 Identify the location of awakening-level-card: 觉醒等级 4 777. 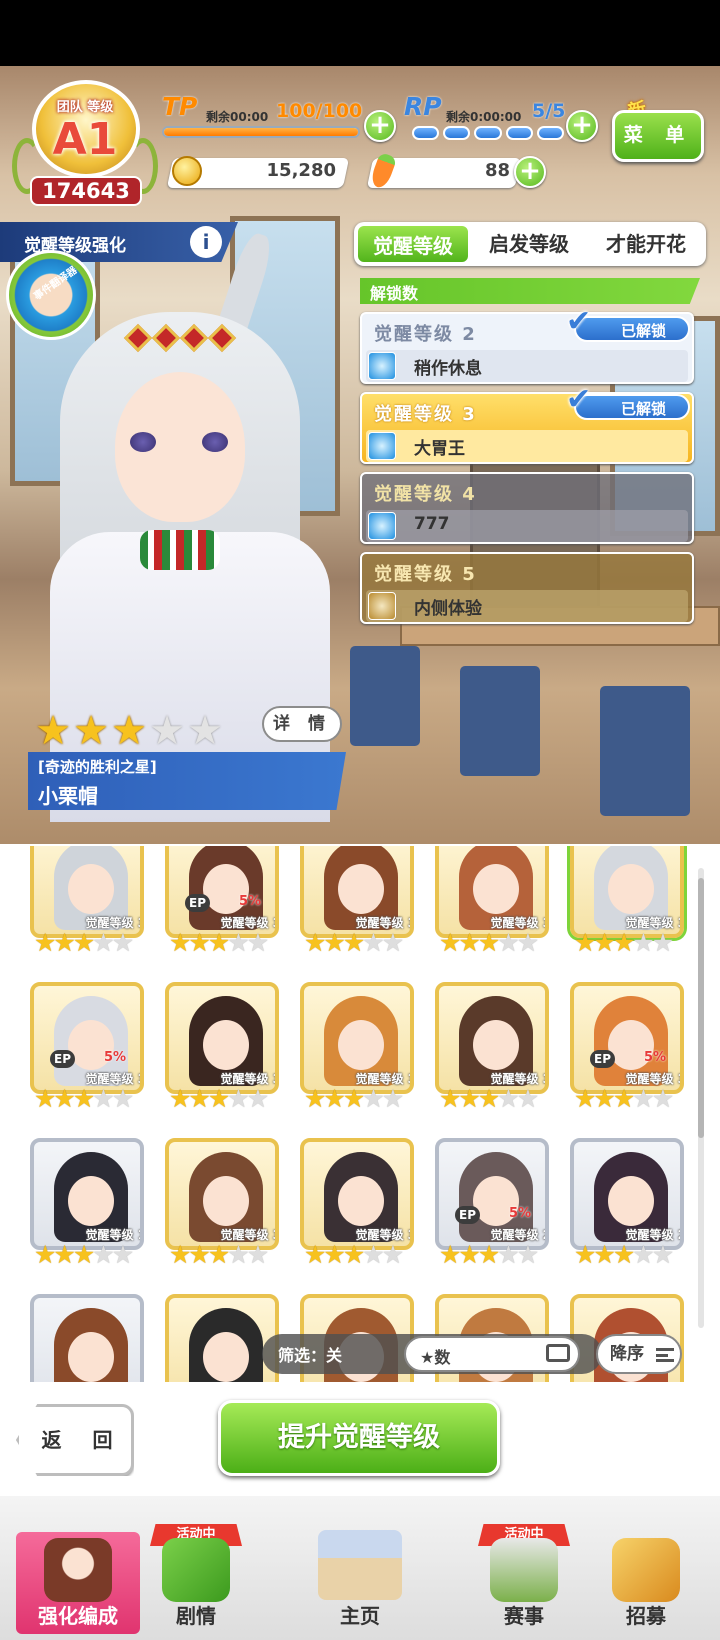
(527, 508).